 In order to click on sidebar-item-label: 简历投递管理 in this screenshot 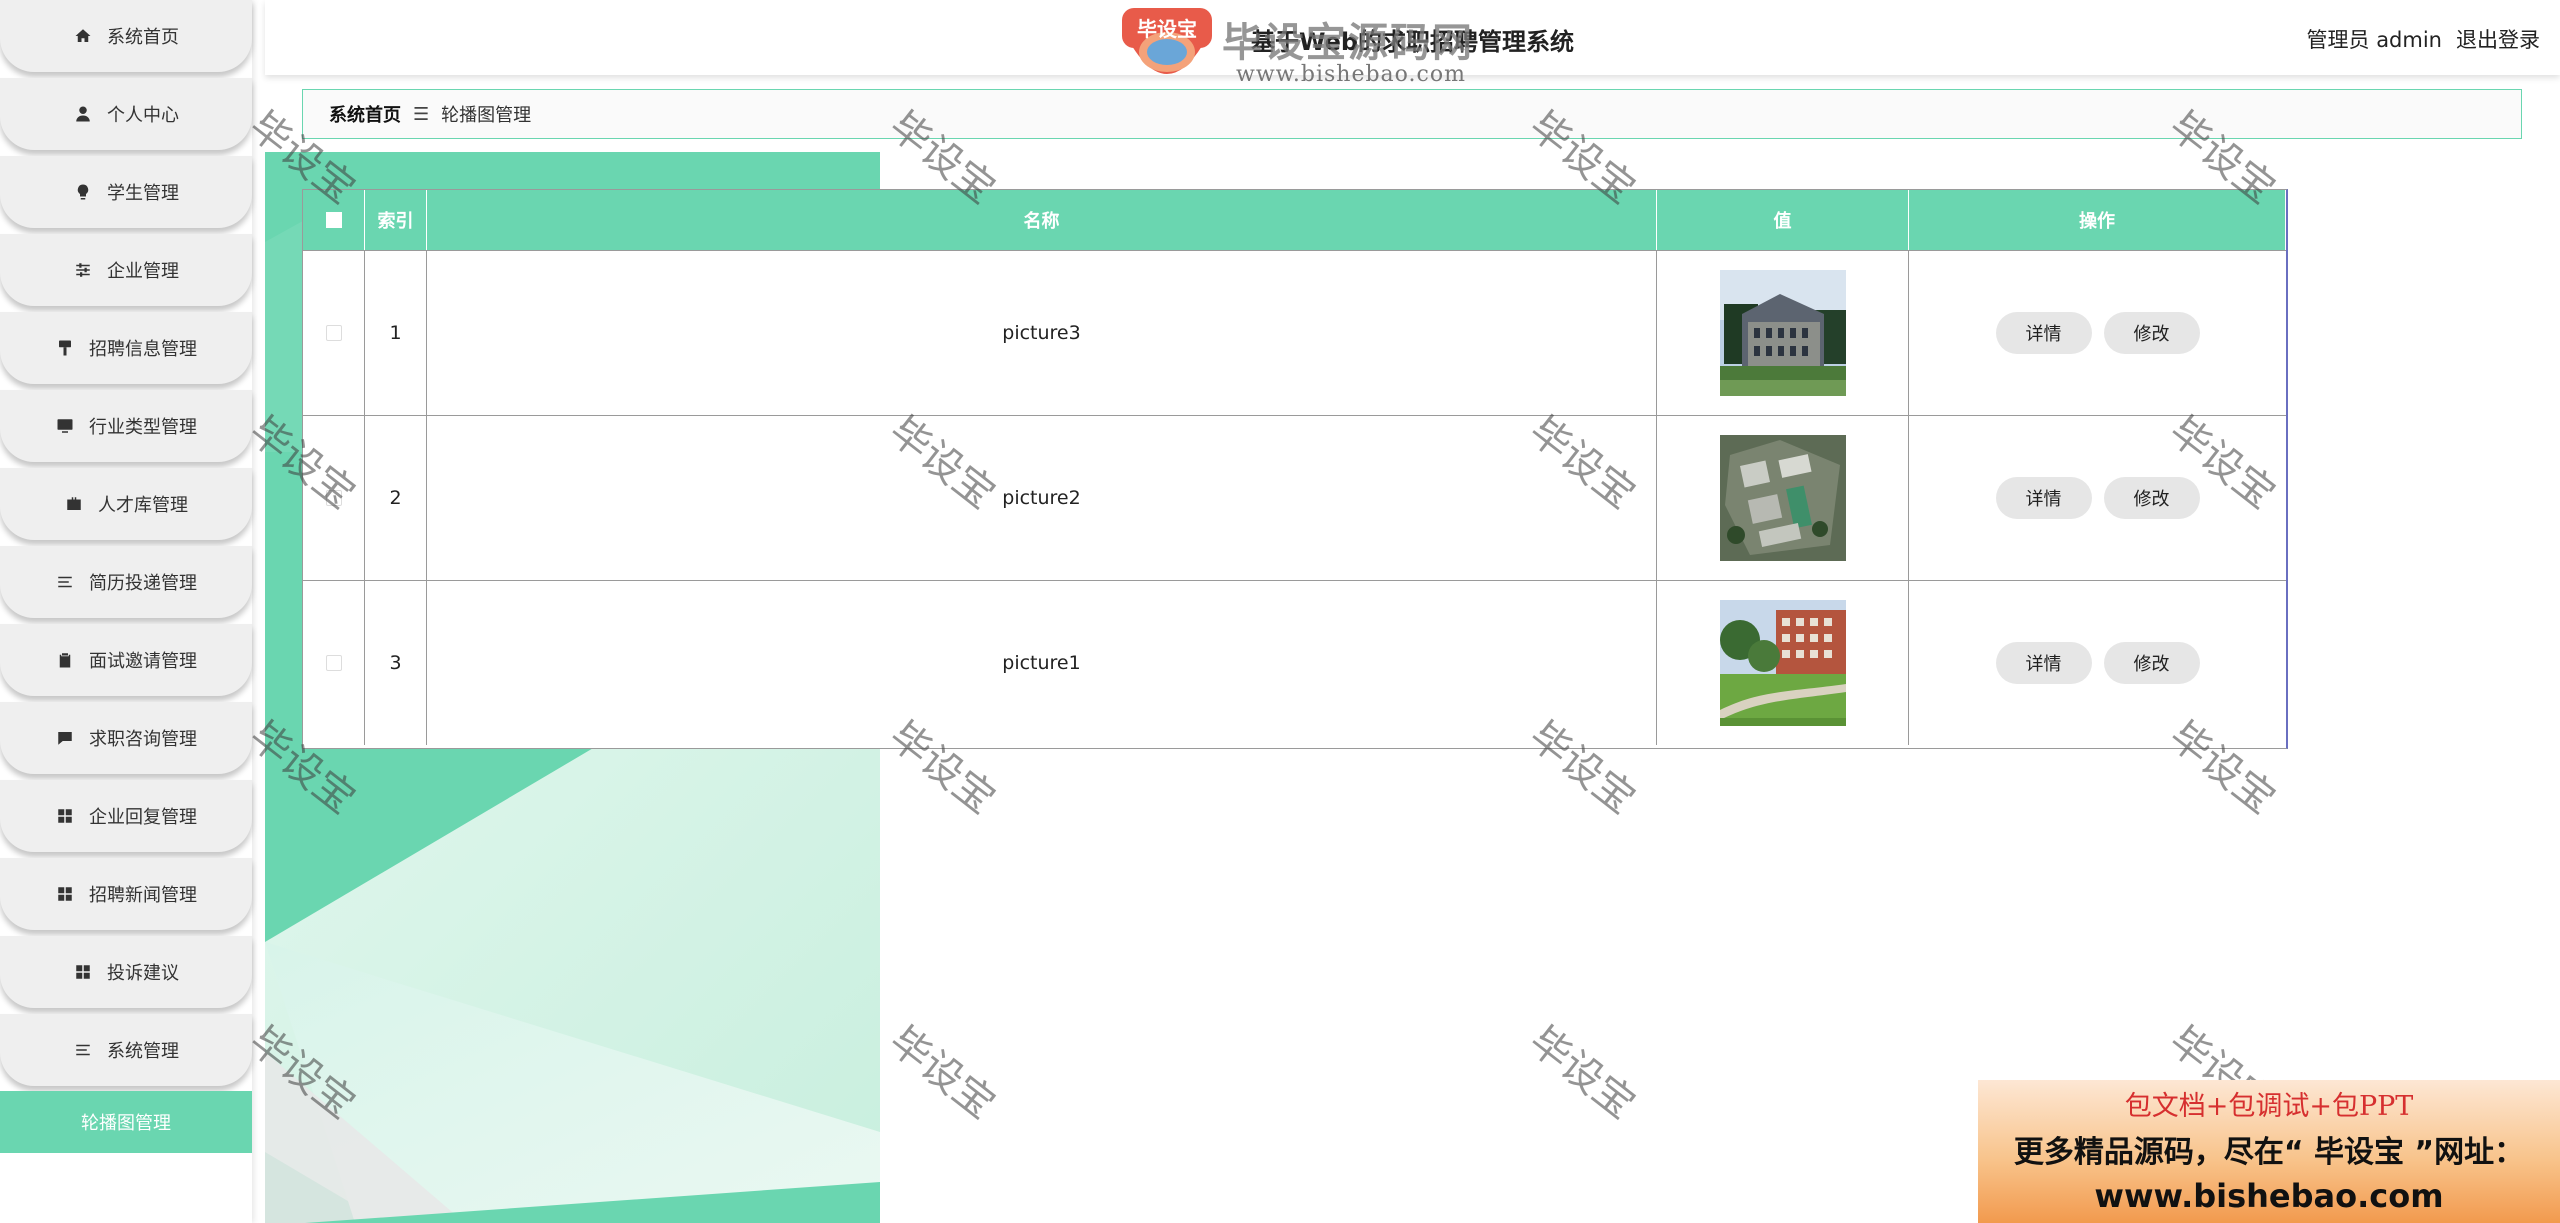, I will do `click(143, 583)`.